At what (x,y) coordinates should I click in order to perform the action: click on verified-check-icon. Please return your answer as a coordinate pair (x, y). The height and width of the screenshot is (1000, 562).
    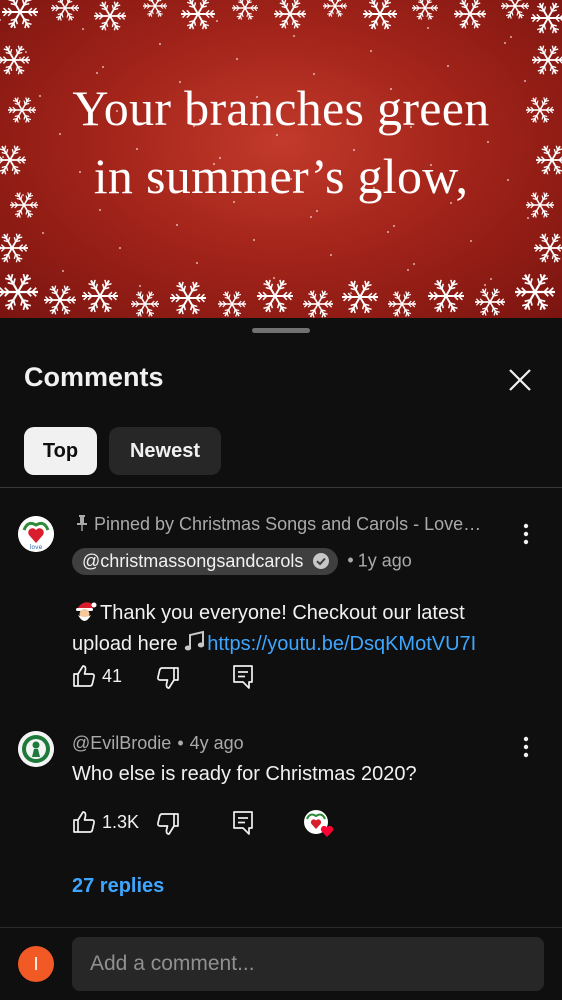
    Looking at the image, I should click on (321, 561).